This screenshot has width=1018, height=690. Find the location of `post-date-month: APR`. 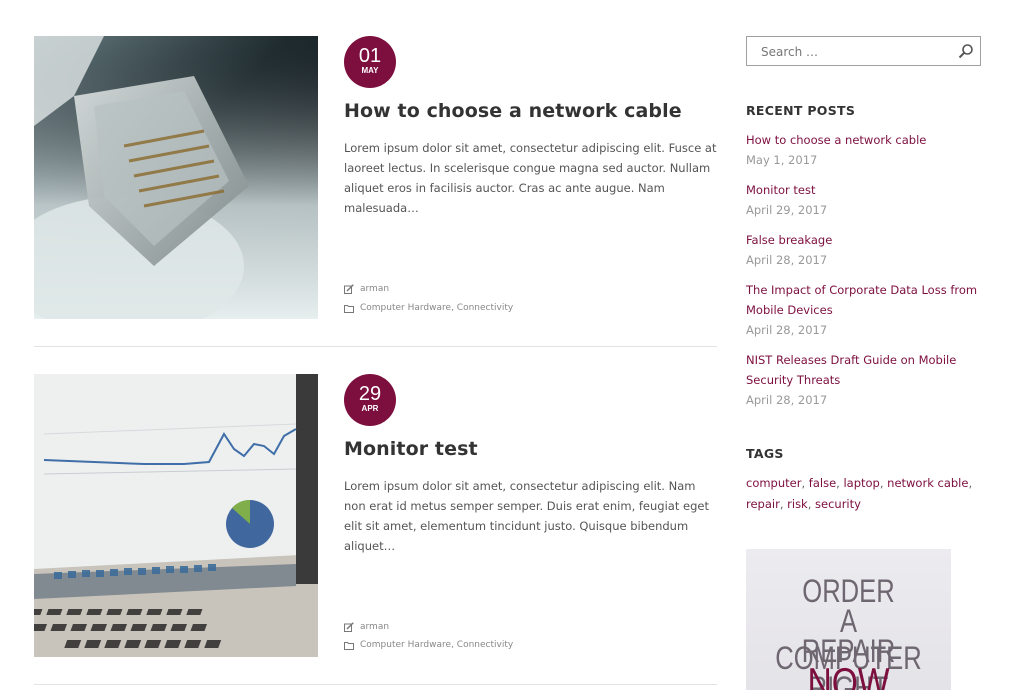

post-date-month: APR is located at coordinates (370, 408).